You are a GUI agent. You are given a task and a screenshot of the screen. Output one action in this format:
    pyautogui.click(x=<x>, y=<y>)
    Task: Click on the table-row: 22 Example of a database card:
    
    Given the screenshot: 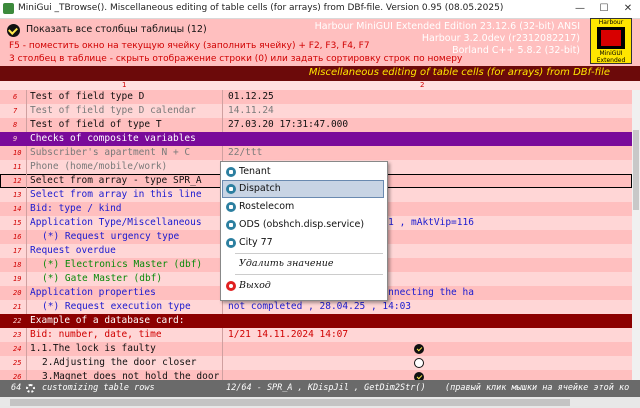 What is the action you would take?
    pyautogui.click(x=316, y=321)
    